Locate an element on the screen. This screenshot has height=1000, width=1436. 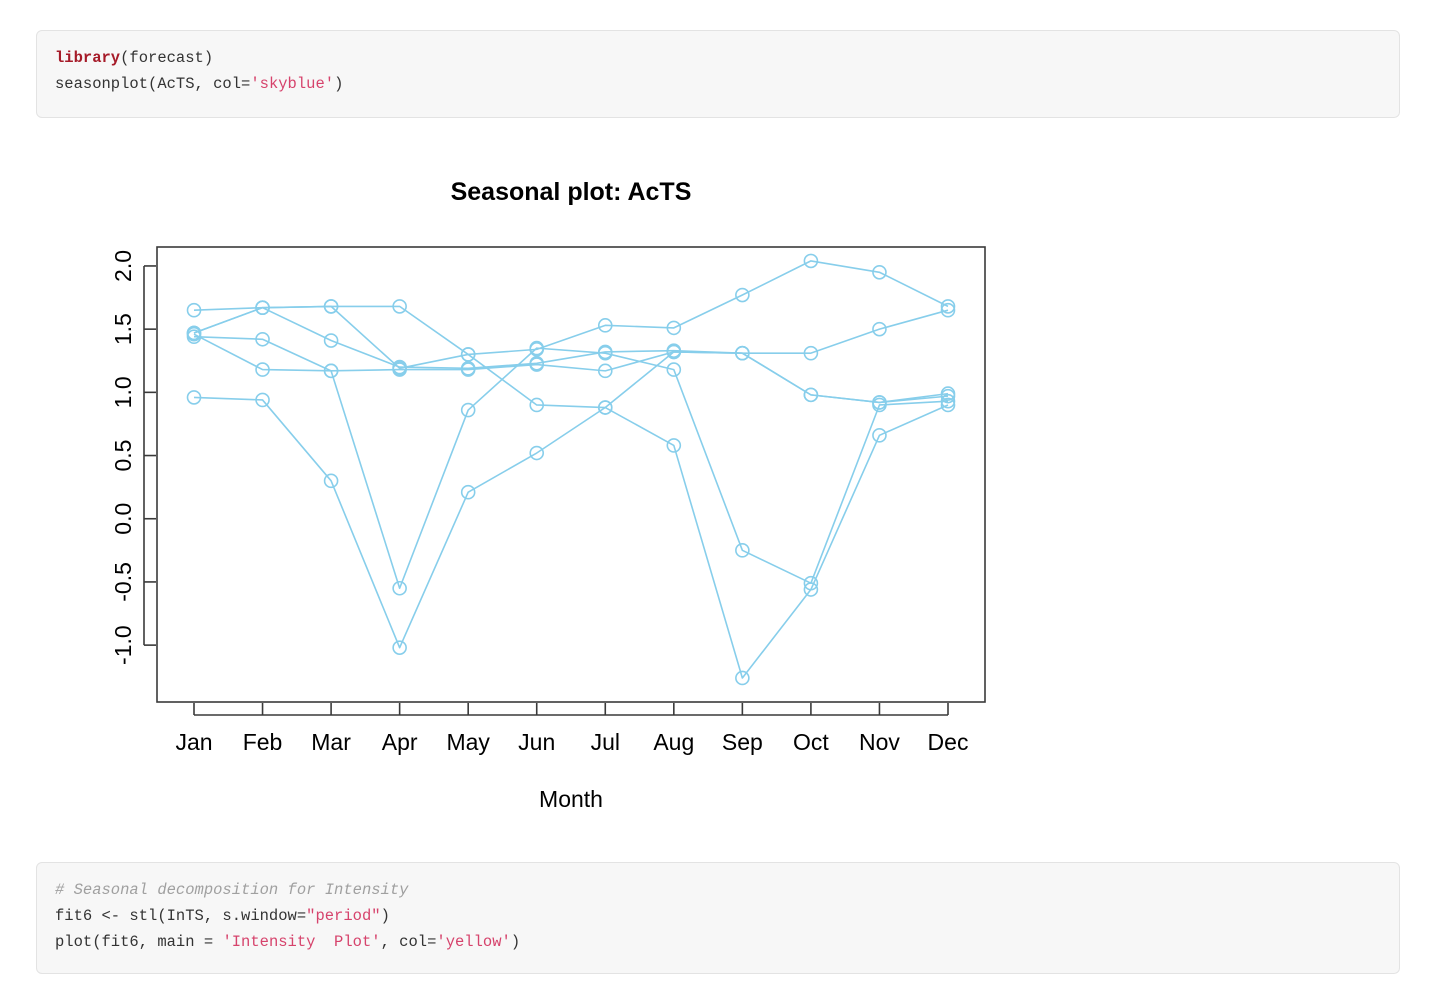
code-line: fit6 <- stl(InTS, s.window="period") is located at coordinates (718, 916).